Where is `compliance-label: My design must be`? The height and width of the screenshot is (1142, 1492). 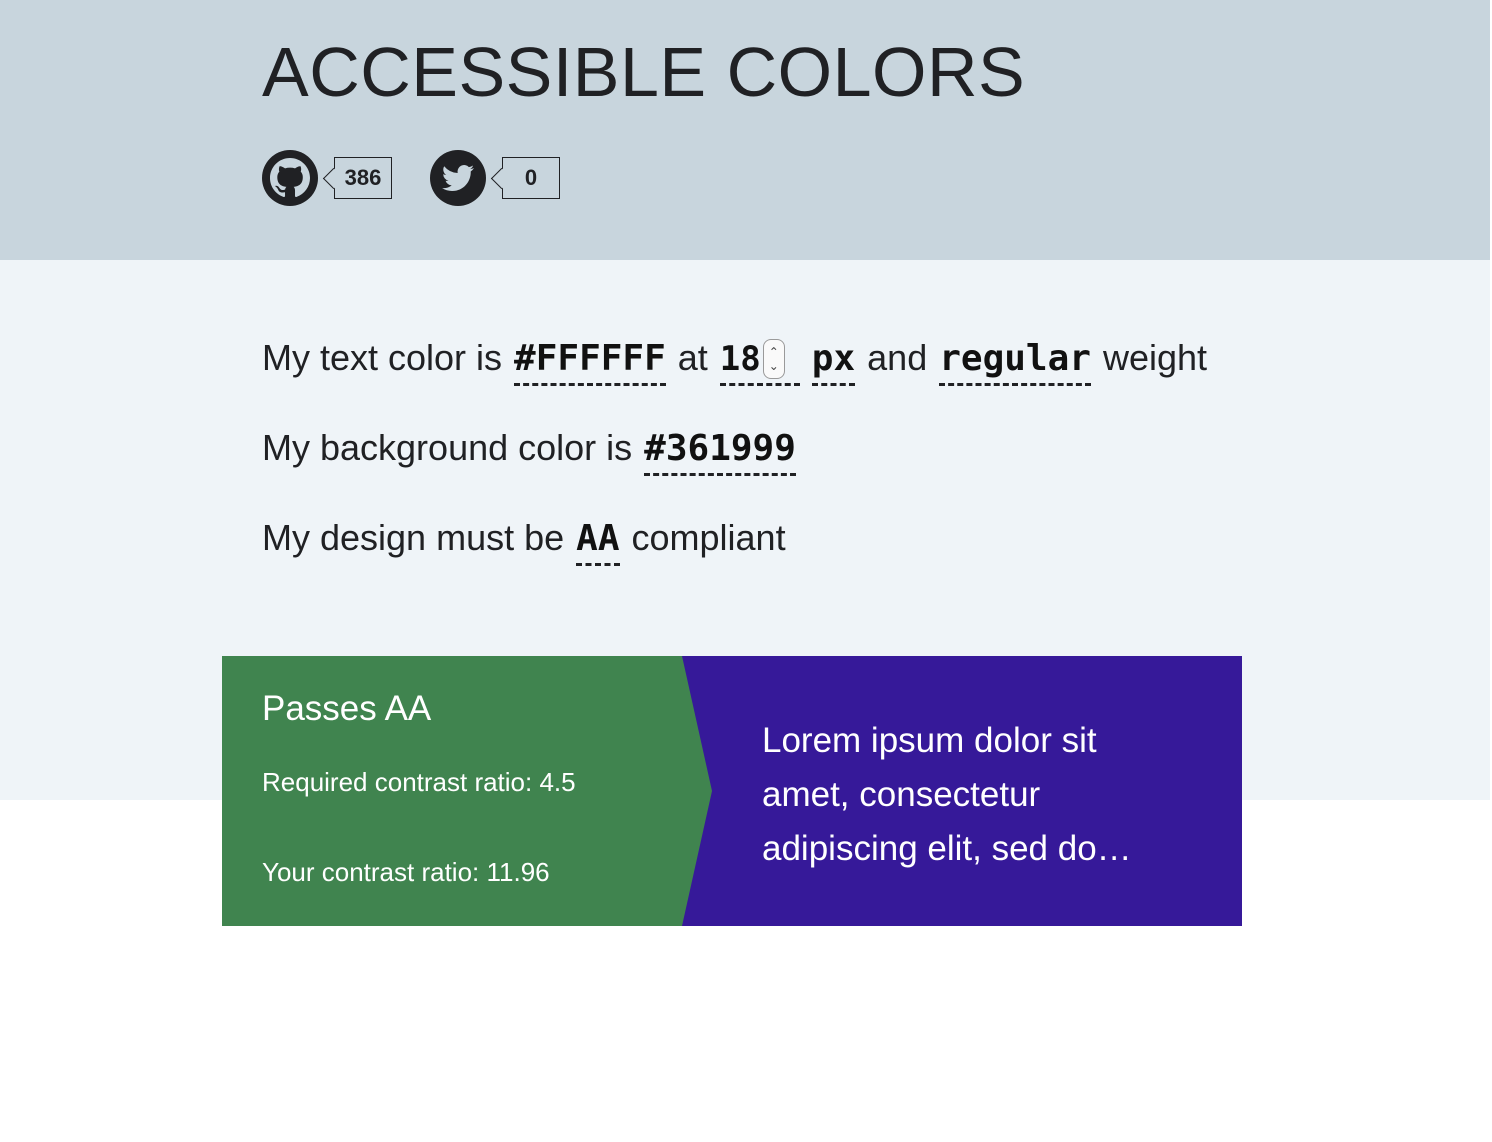
compliance-label: My design must be is located at coordinates (413, 537).